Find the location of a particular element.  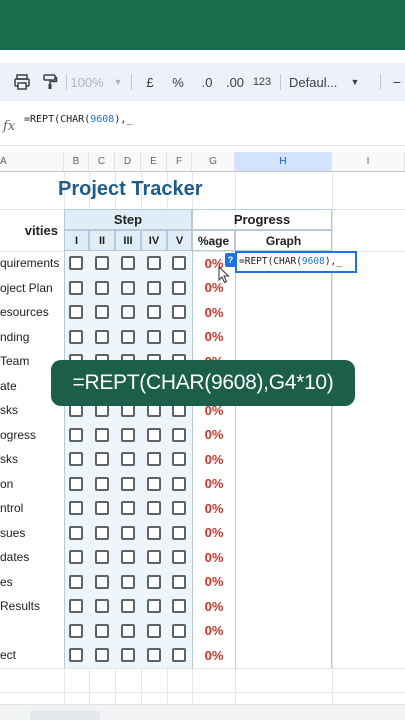

column-header-f: F is located at coordinates (179, 162).